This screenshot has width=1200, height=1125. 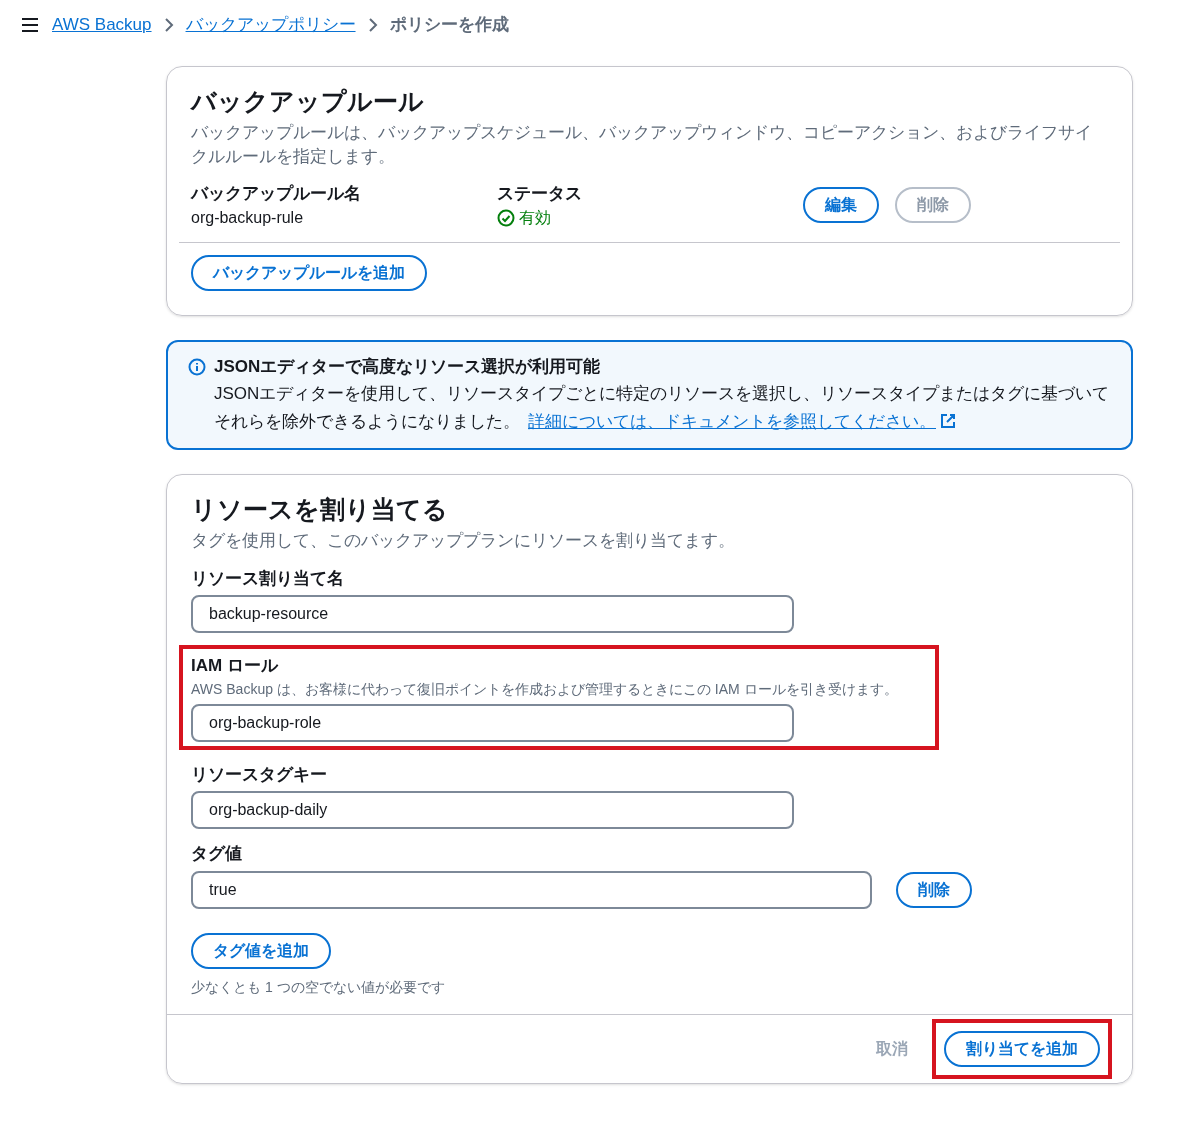 What do you see at coordinates (492, 810) in the screenshot?
I see `text-field: org-backup-daily` at bounding box center [492, 810].